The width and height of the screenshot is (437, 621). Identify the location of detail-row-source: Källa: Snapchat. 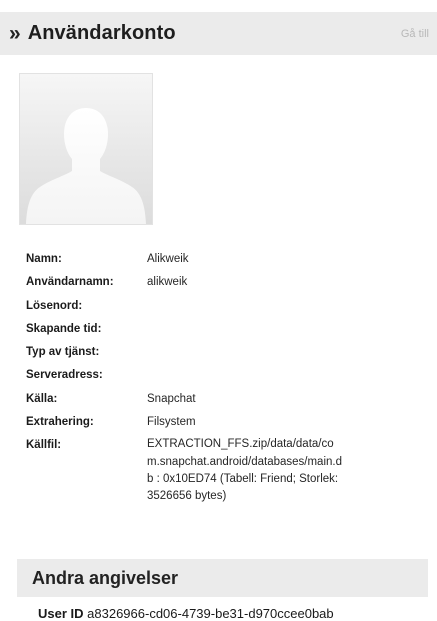
(226, 399).